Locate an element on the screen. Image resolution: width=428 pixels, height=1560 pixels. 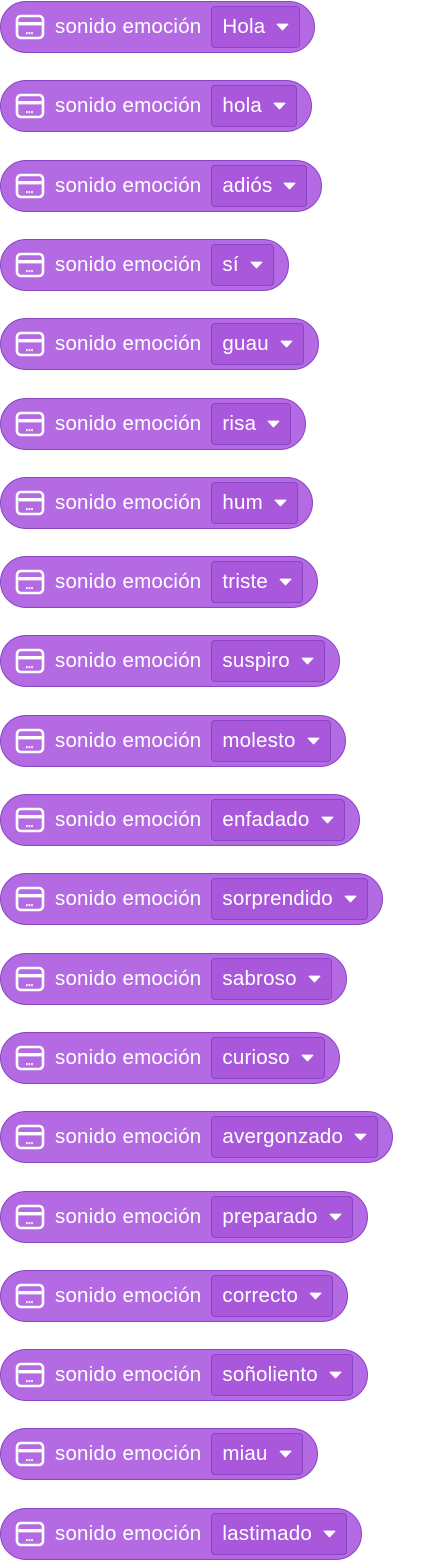
emotion-dropdown: soñoliento is located at coordinates (282, 1375).